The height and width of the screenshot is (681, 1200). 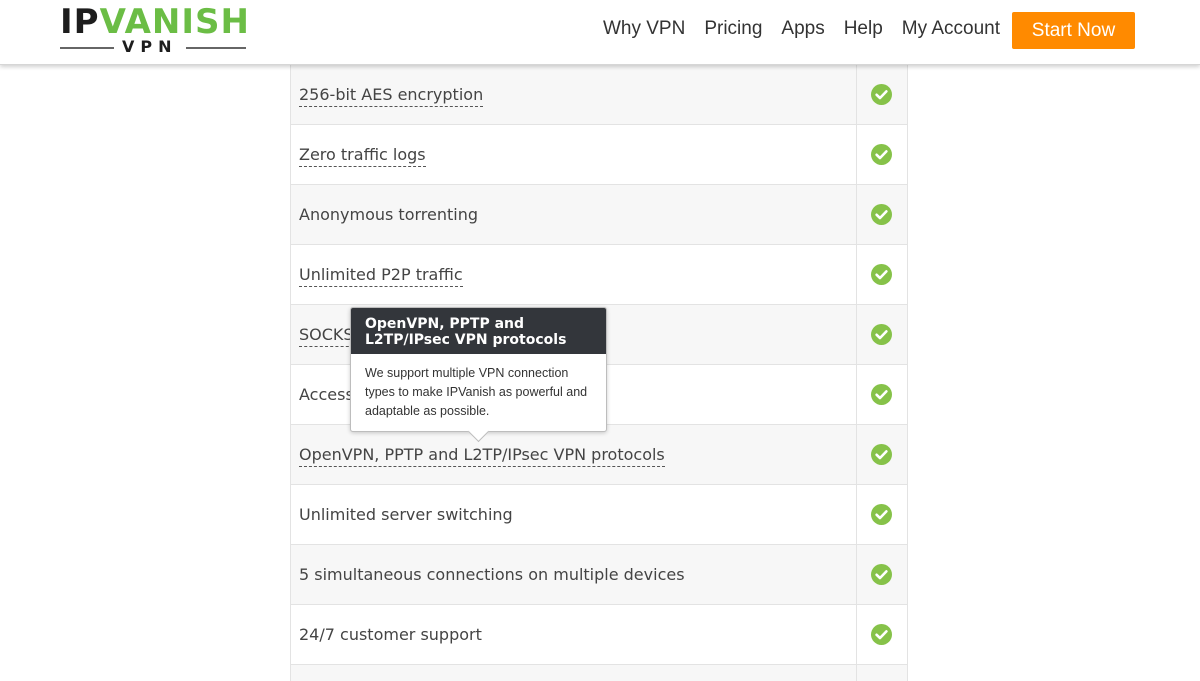 What do you see at coordinates (389, 214) in the screenshot?
I see `feature-label: Anonymous torrenting` at bounding box center [389, 214].